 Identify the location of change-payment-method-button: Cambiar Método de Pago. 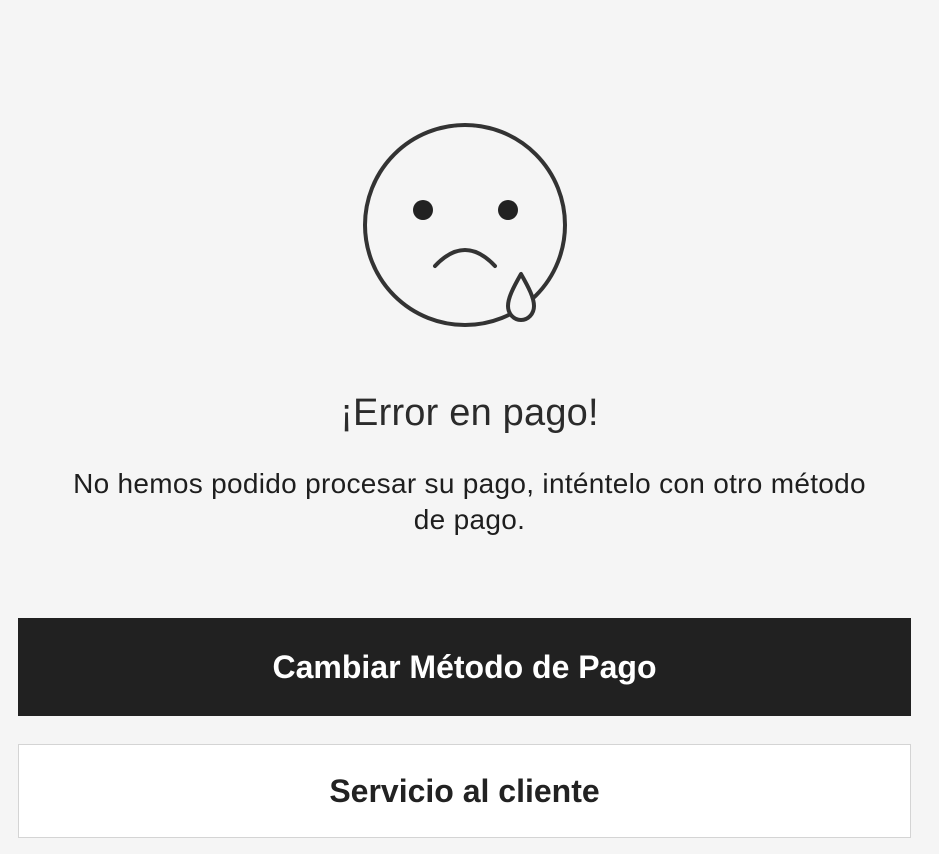
(464, 667).